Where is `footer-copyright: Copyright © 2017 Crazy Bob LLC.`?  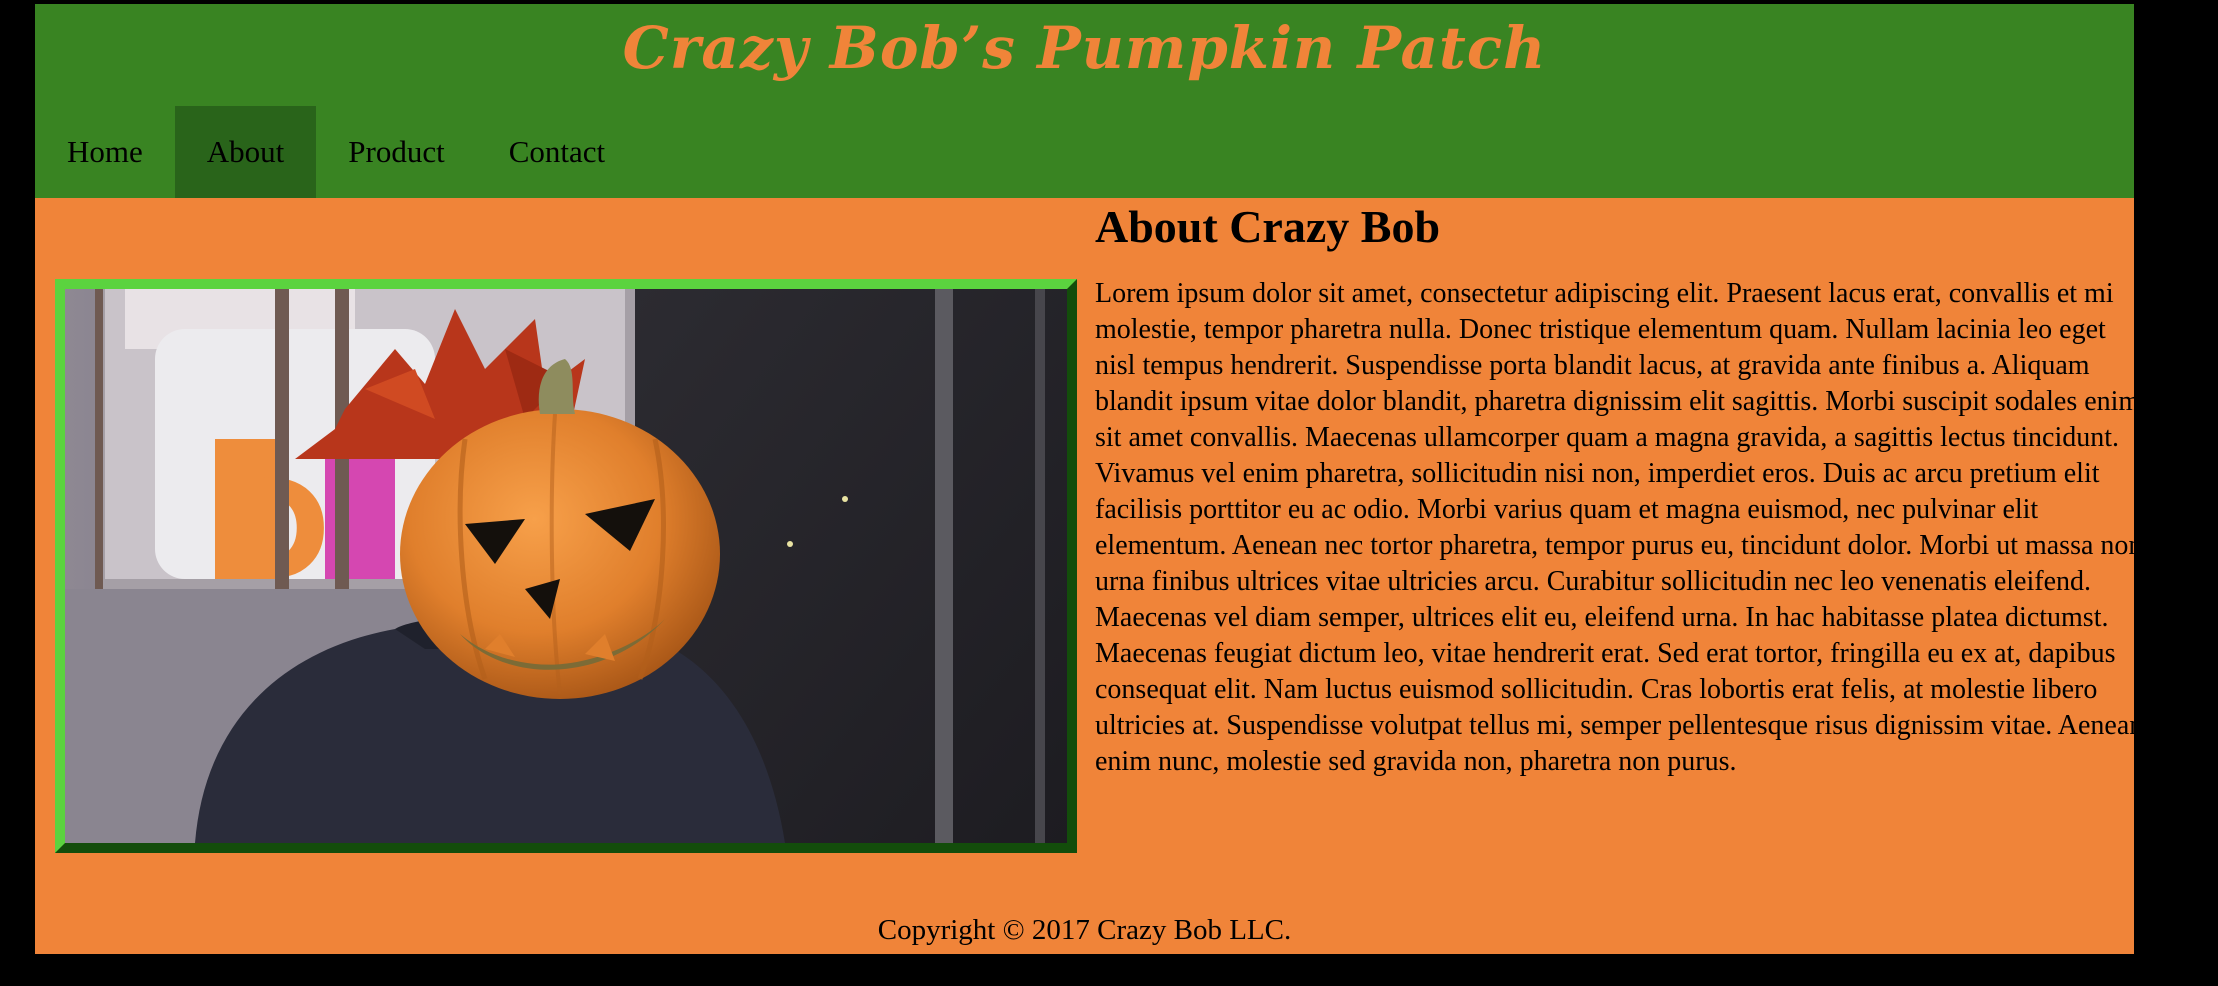
footer-copyright: Copyright © 2017 Crazy Bob LLC. is located at coordinates (1084, 930).